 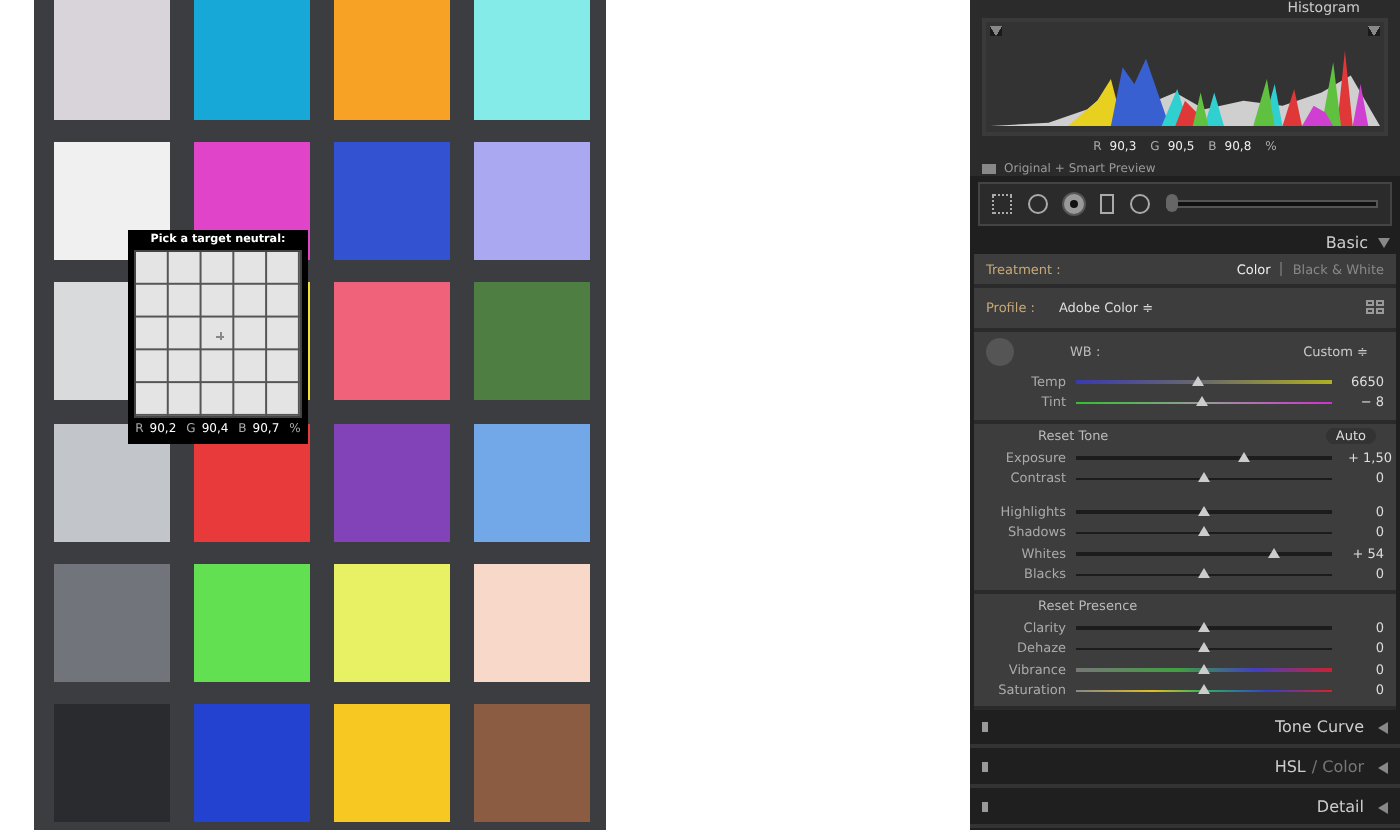 What do you see at coordinates (1107, 203) in the screenshot?
I see `rectangle-icon` at bounding box center [1107, 203].